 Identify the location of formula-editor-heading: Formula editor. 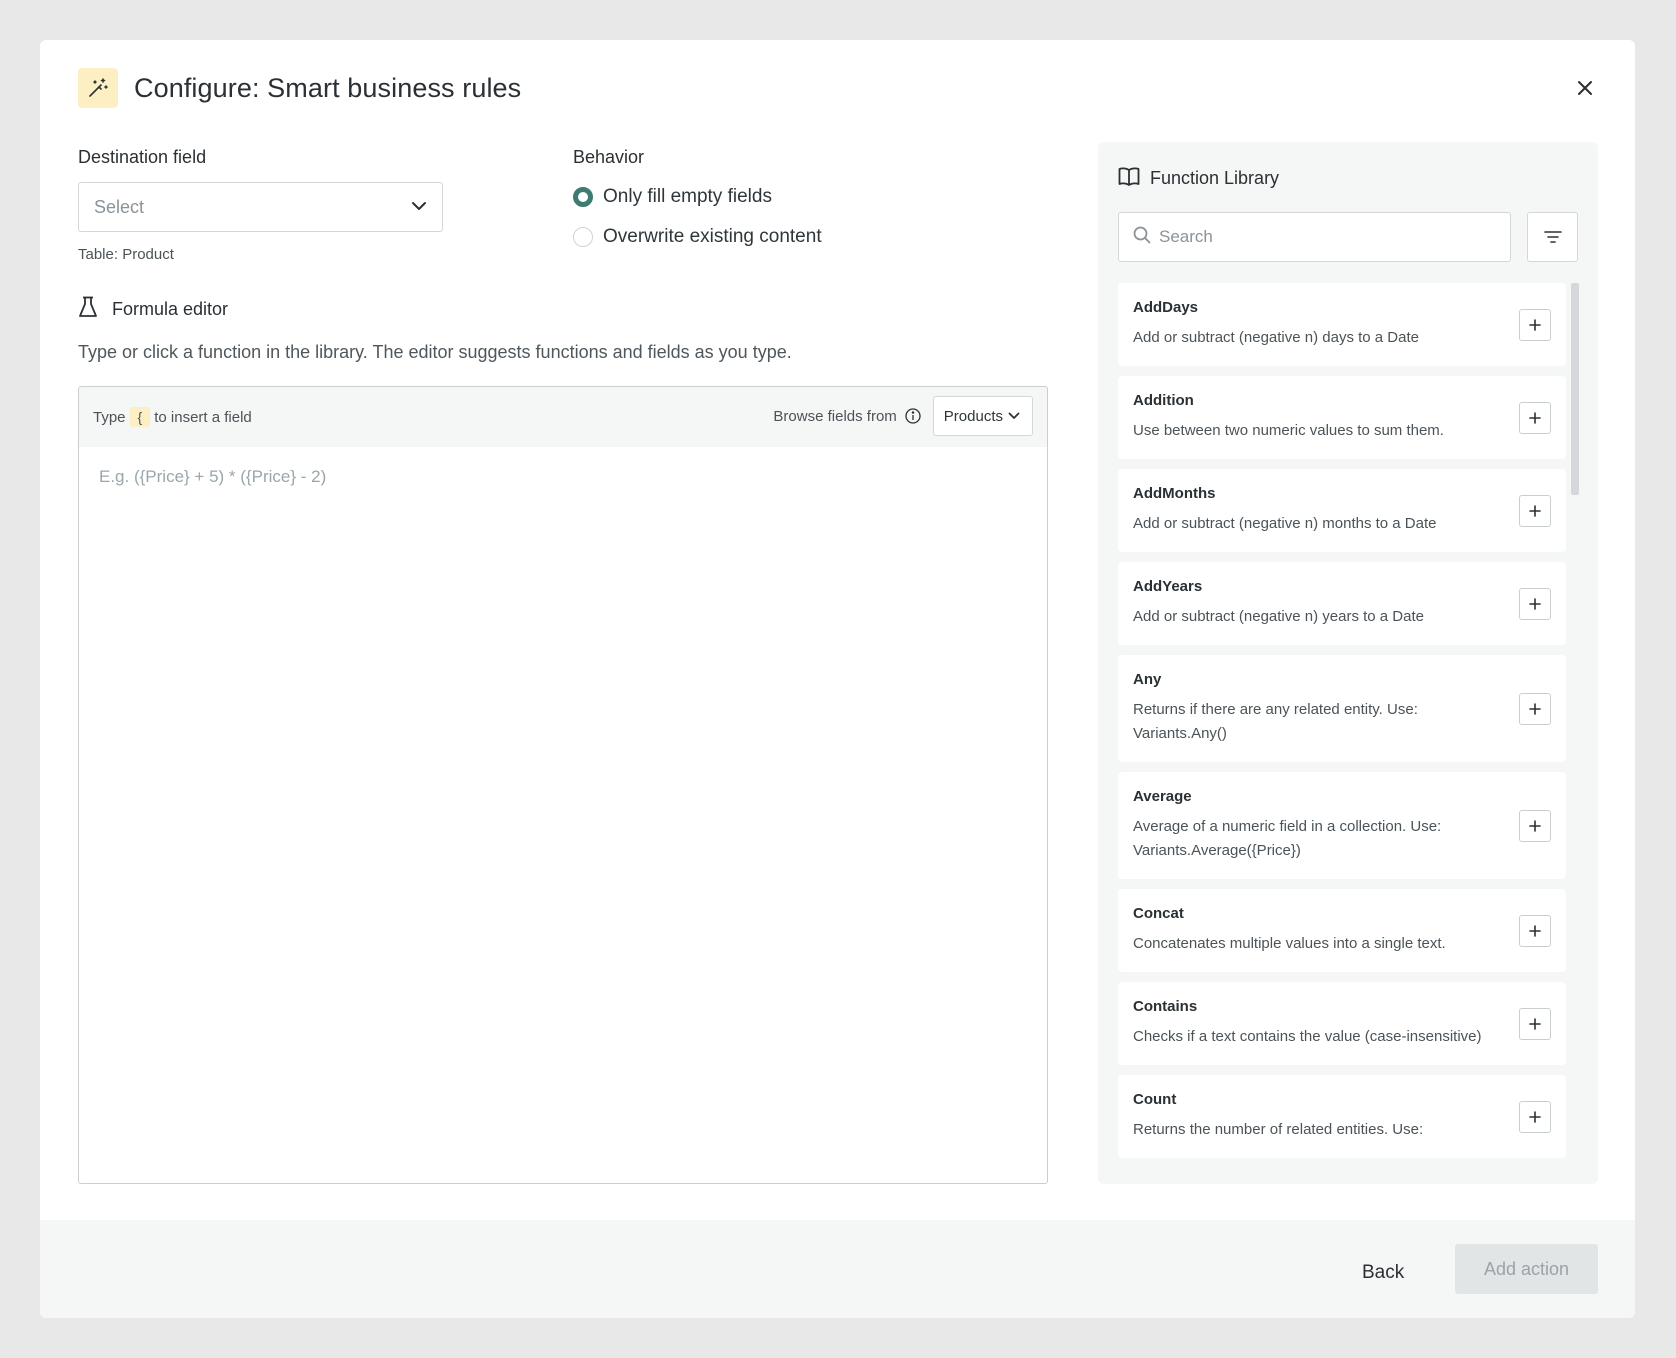
(153, 309).